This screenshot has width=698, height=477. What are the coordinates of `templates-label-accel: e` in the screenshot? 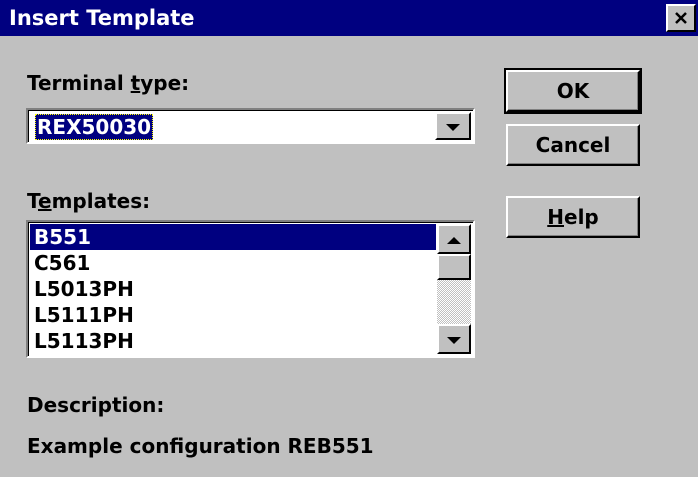 It's located at (45, 201).